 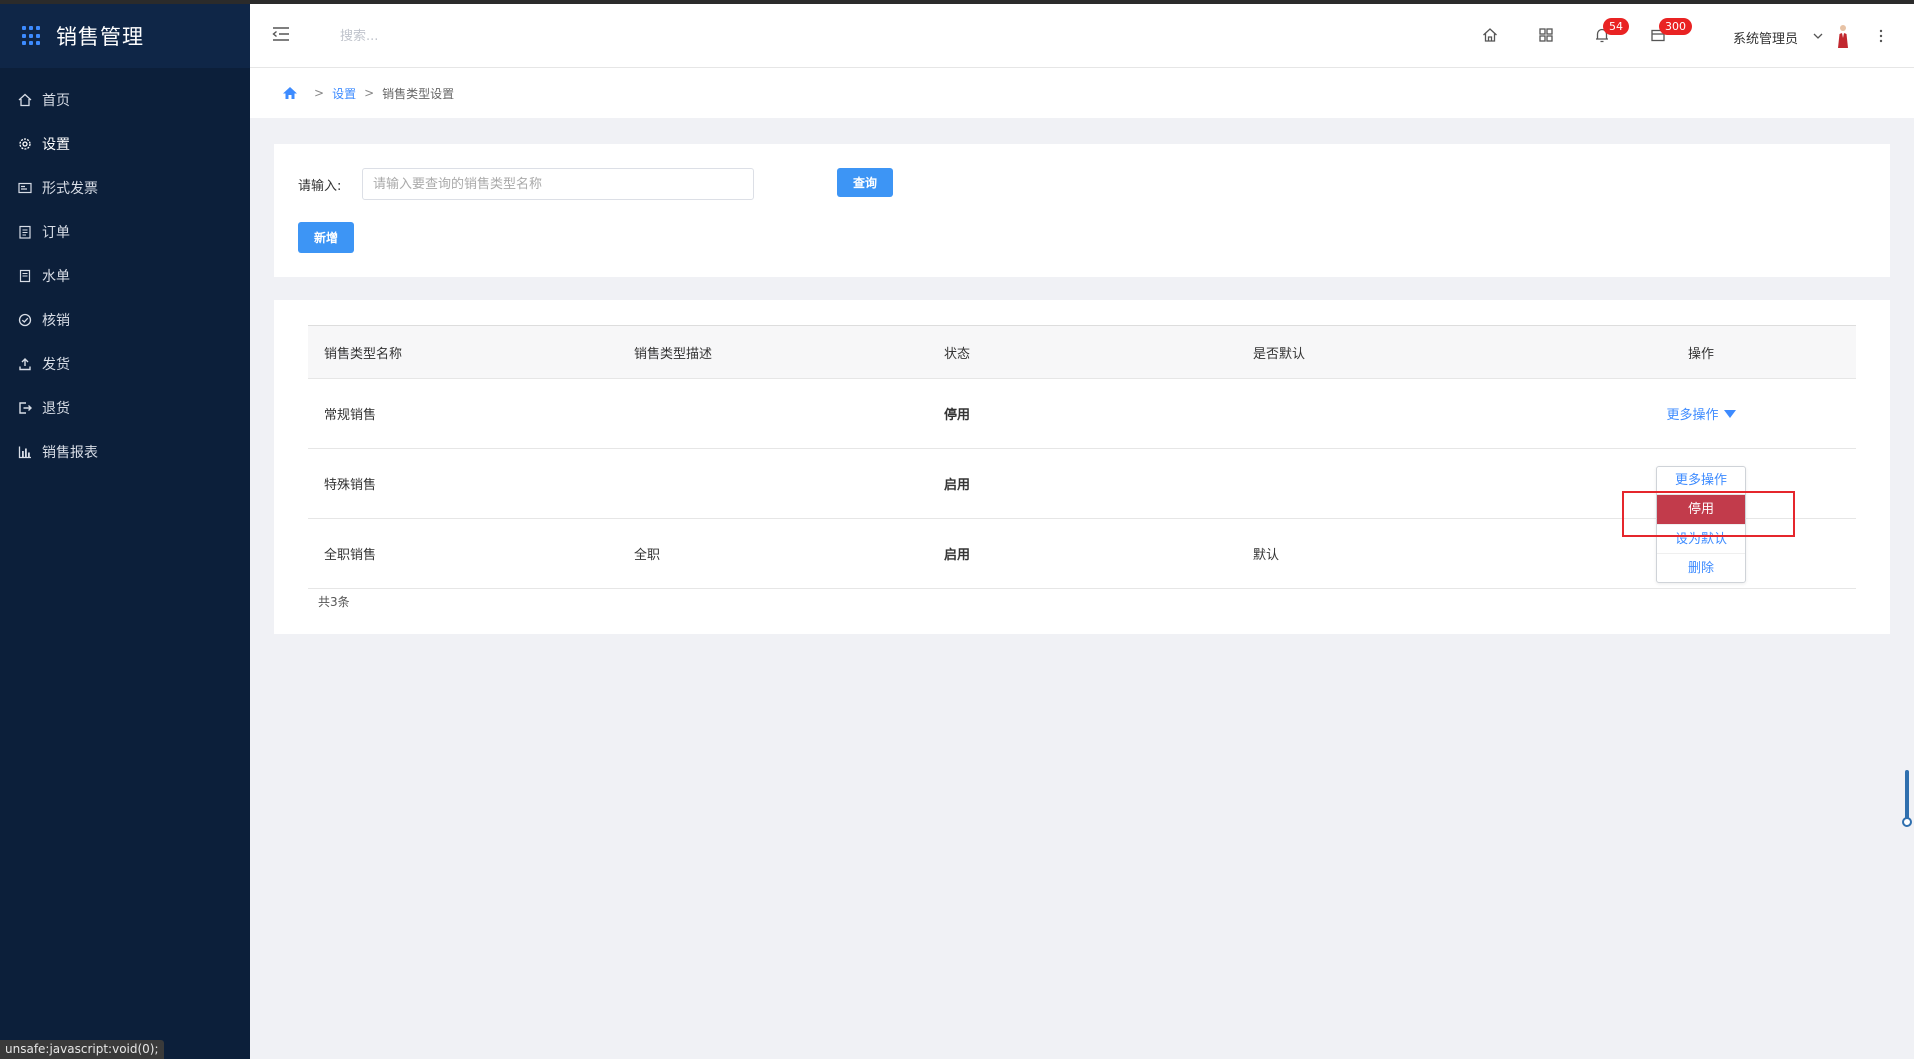 I want to click on notification-bell-icon: 54, so click(x=1611, y=31).